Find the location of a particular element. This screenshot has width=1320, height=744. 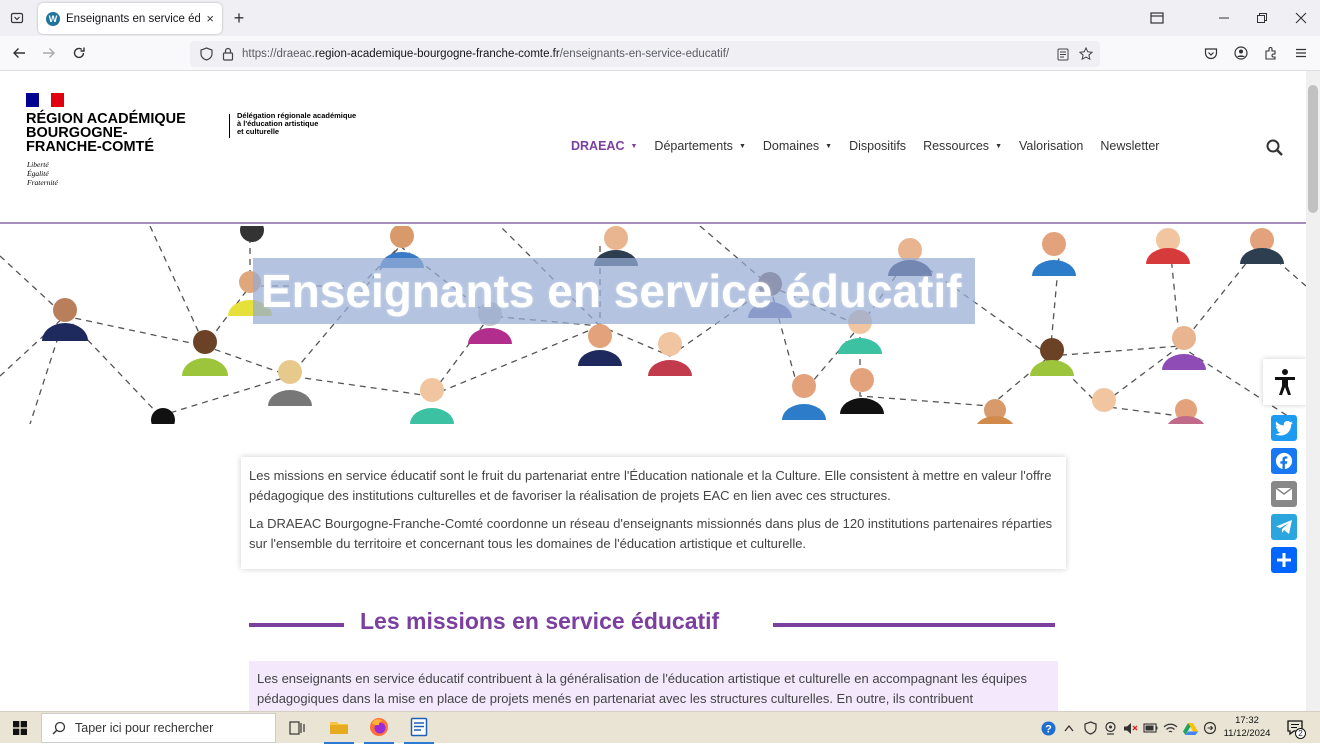

telegram-share-button is located at coordinates (1284, 527).